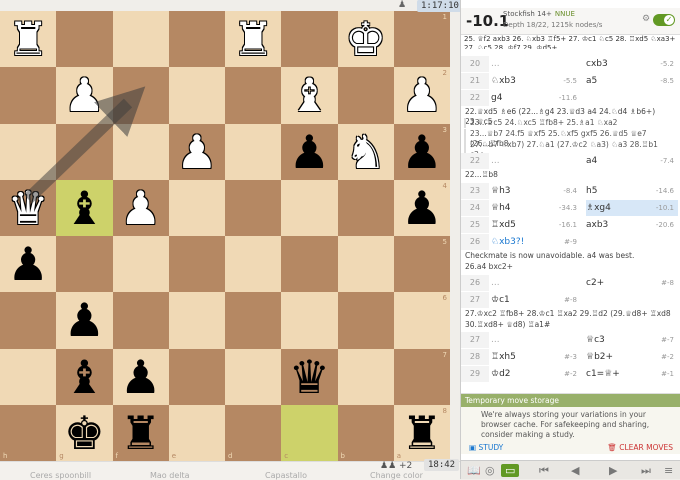 The image size is (680, 480). I want to click on square-c6: ♟, so click(309, 151).